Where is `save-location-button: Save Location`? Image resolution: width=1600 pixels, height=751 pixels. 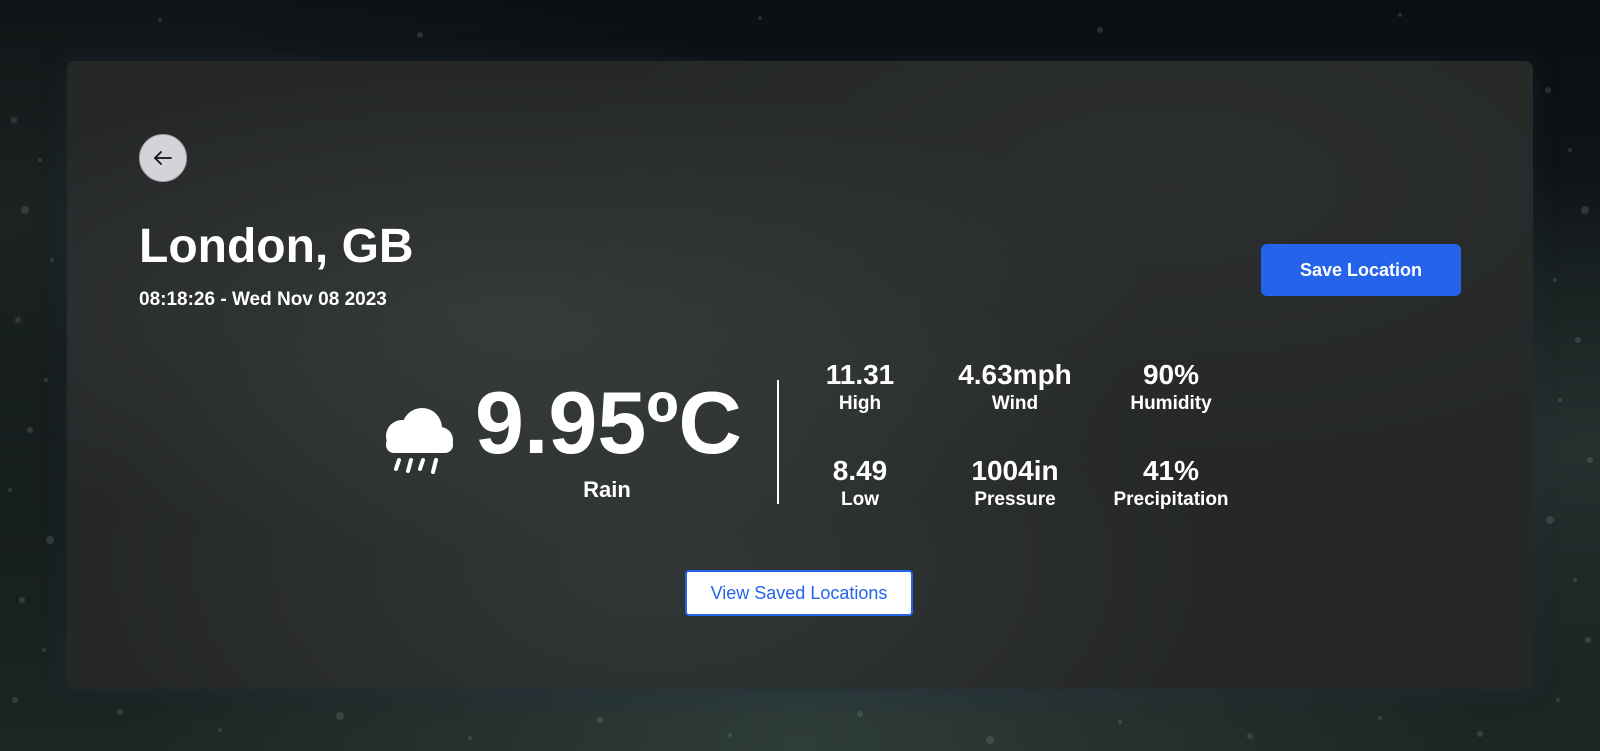 save-location-button: Save Location is located at coordinates (1361, 270).